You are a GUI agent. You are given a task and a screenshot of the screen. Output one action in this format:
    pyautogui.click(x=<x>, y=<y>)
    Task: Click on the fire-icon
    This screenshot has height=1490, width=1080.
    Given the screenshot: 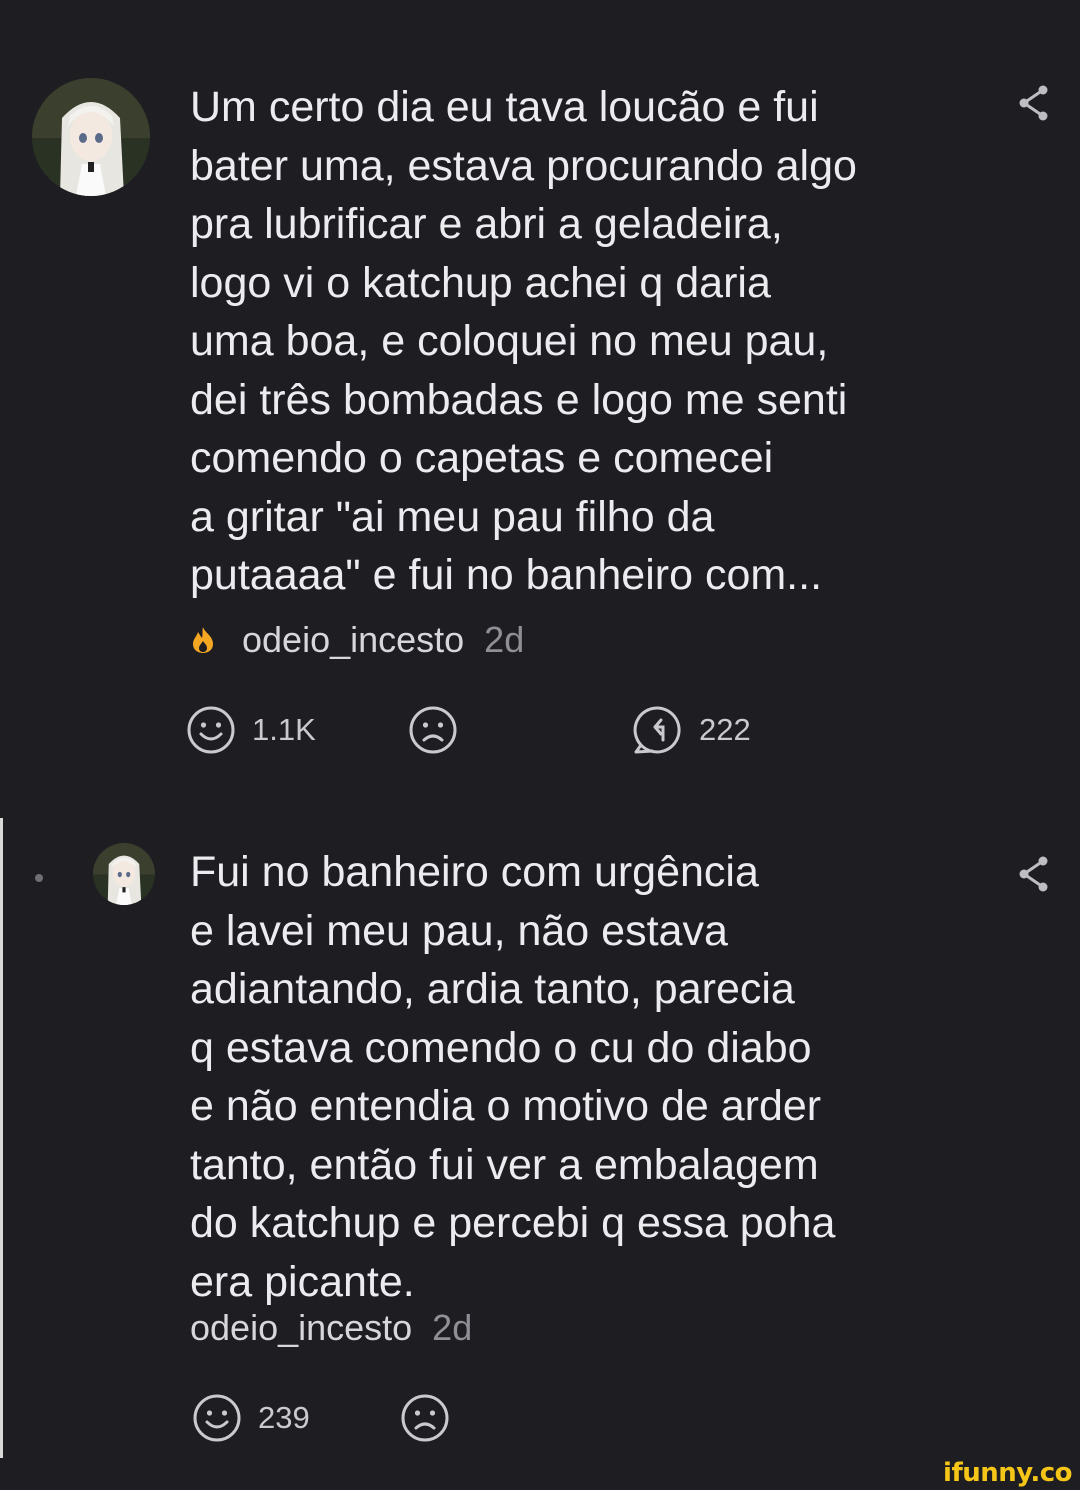 What is the action you would take?
    pyautogui.click(x=203, y=637)
    